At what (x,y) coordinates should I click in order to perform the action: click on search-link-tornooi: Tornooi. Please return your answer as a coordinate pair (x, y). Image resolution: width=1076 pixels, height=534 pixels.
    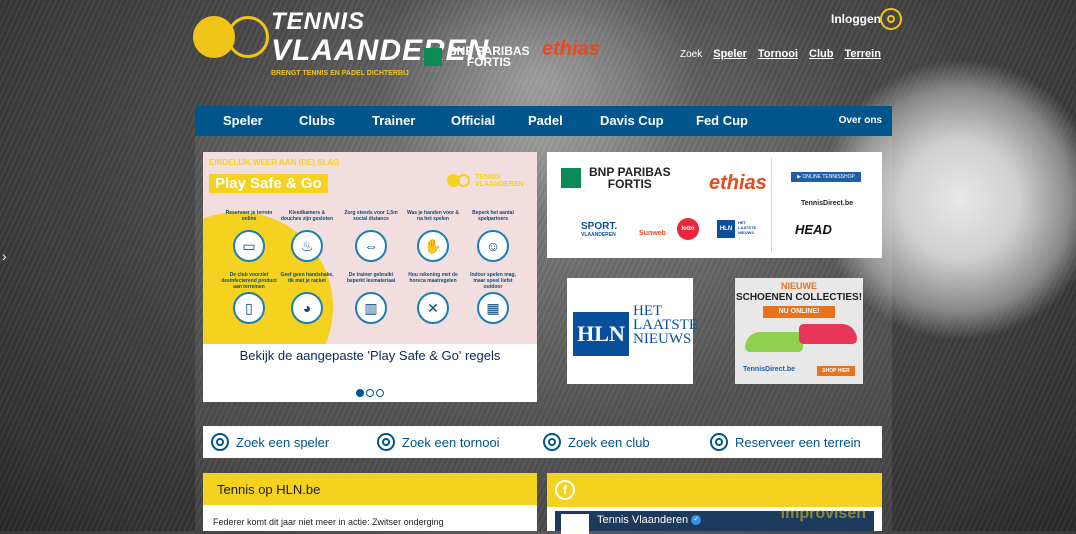
    Looking at the image, I should click on (778, 54).